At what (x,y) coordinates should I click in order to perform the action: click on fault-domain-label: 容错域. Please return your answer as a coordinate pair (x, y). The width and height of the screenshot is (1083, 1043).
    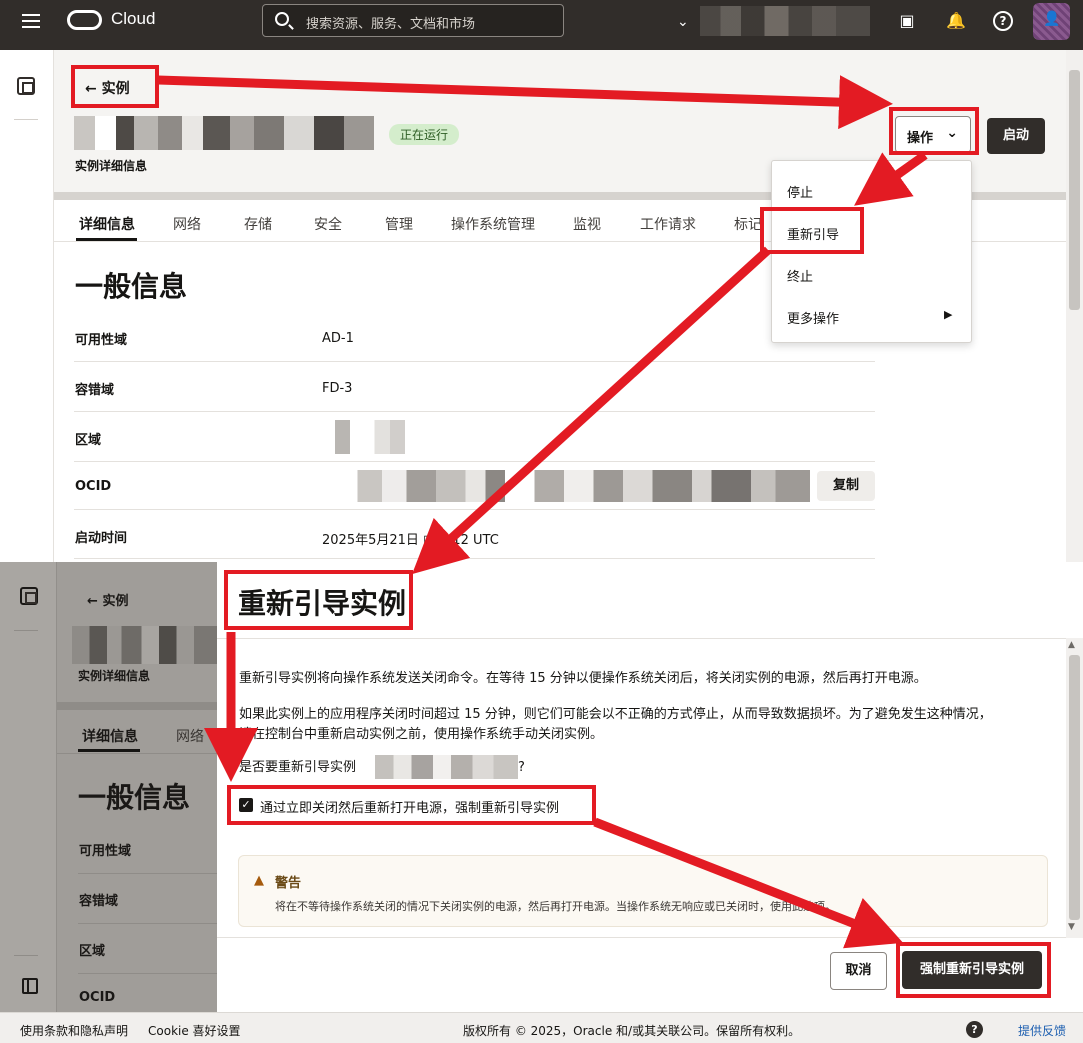
    Looking at the image, I should click on (95, 390).